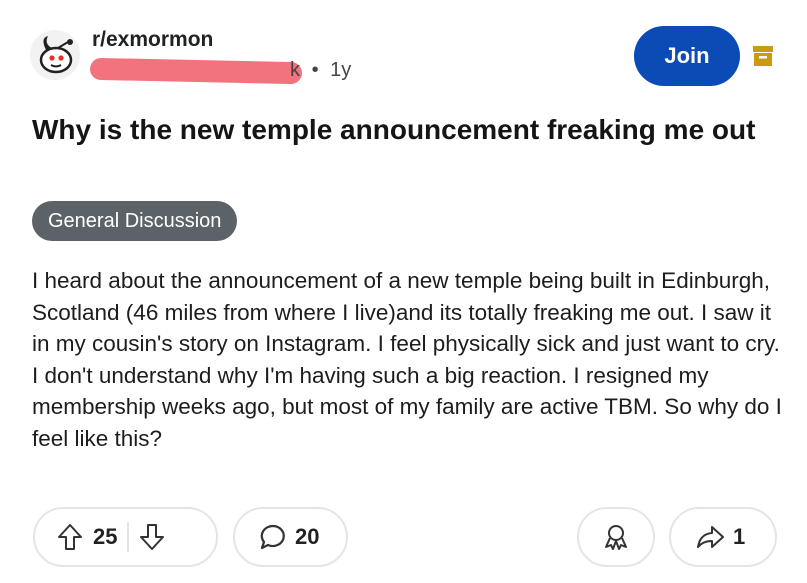 The height and width of the screenshot is (583, 807). I want to click on vote-score: 25, so click(105, 536).